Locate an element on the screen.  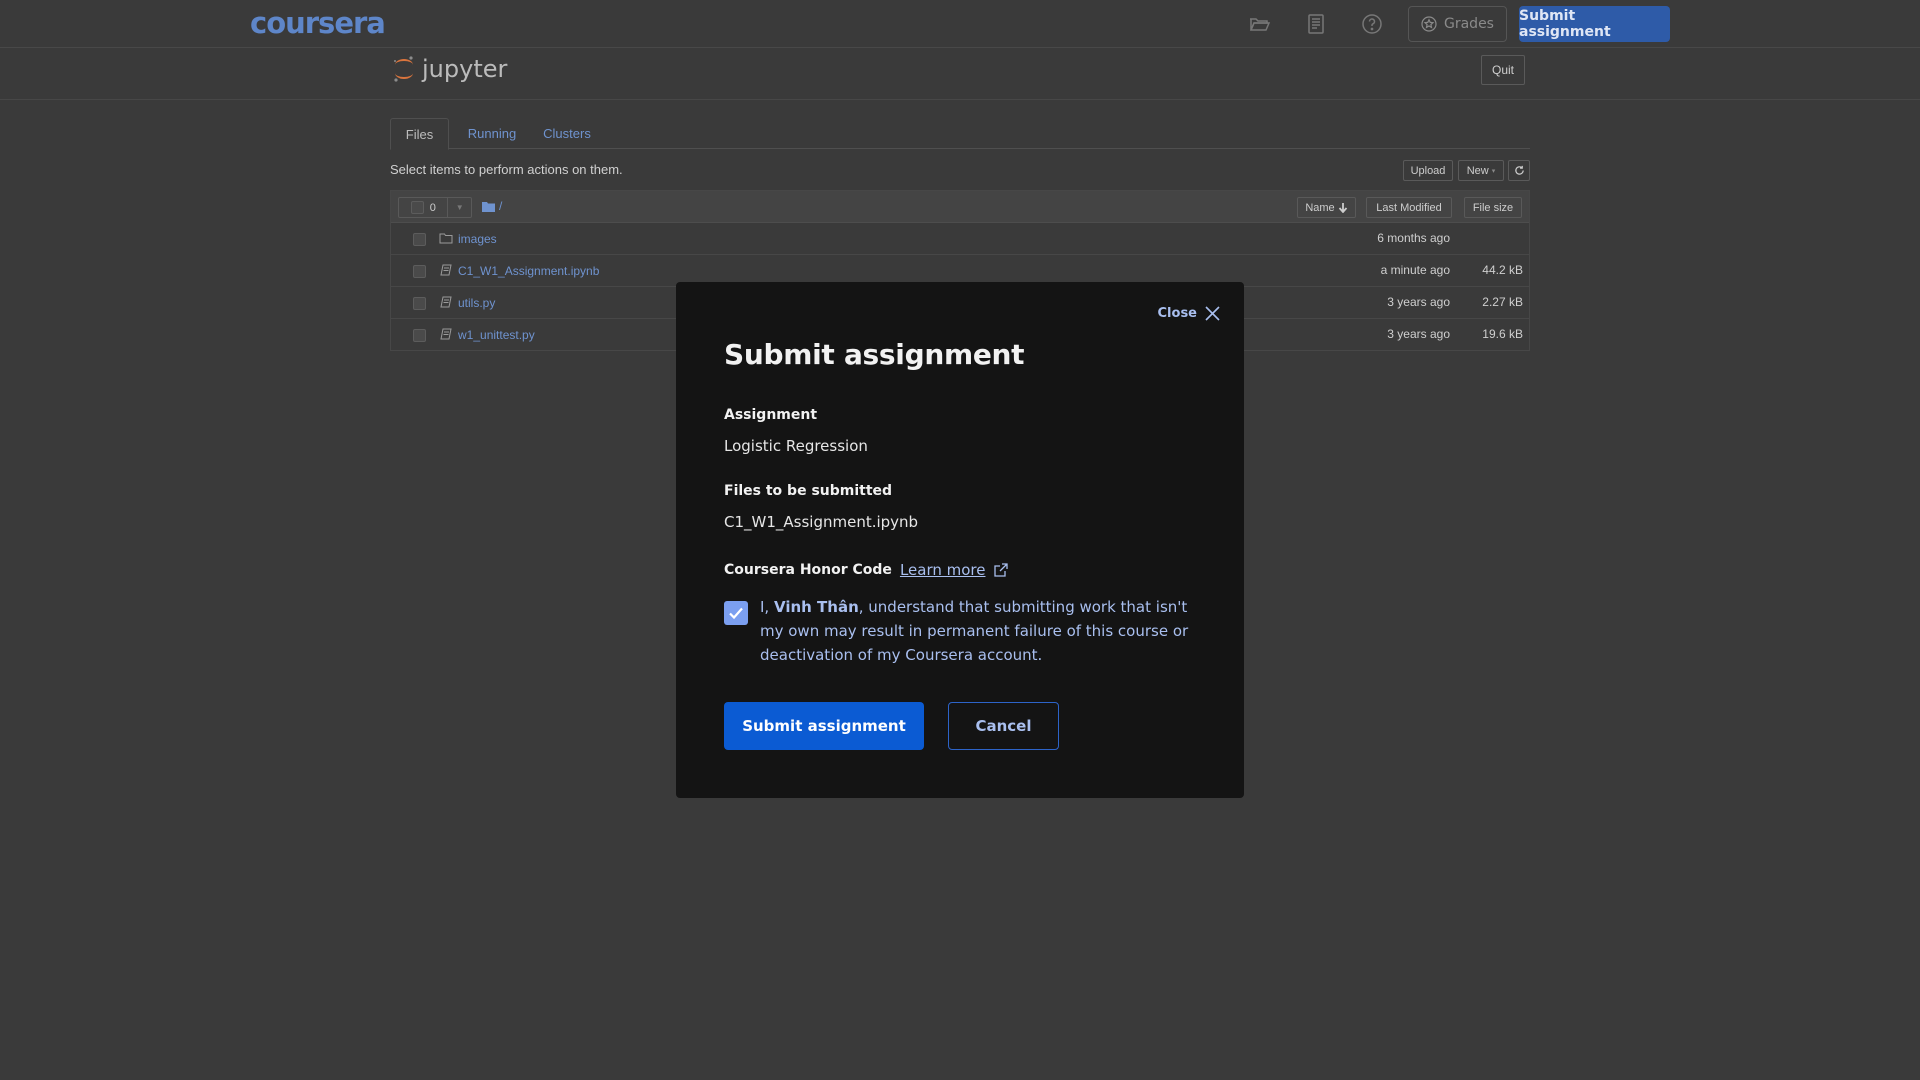
close-label: Close is located at coordinates (1177, 313).